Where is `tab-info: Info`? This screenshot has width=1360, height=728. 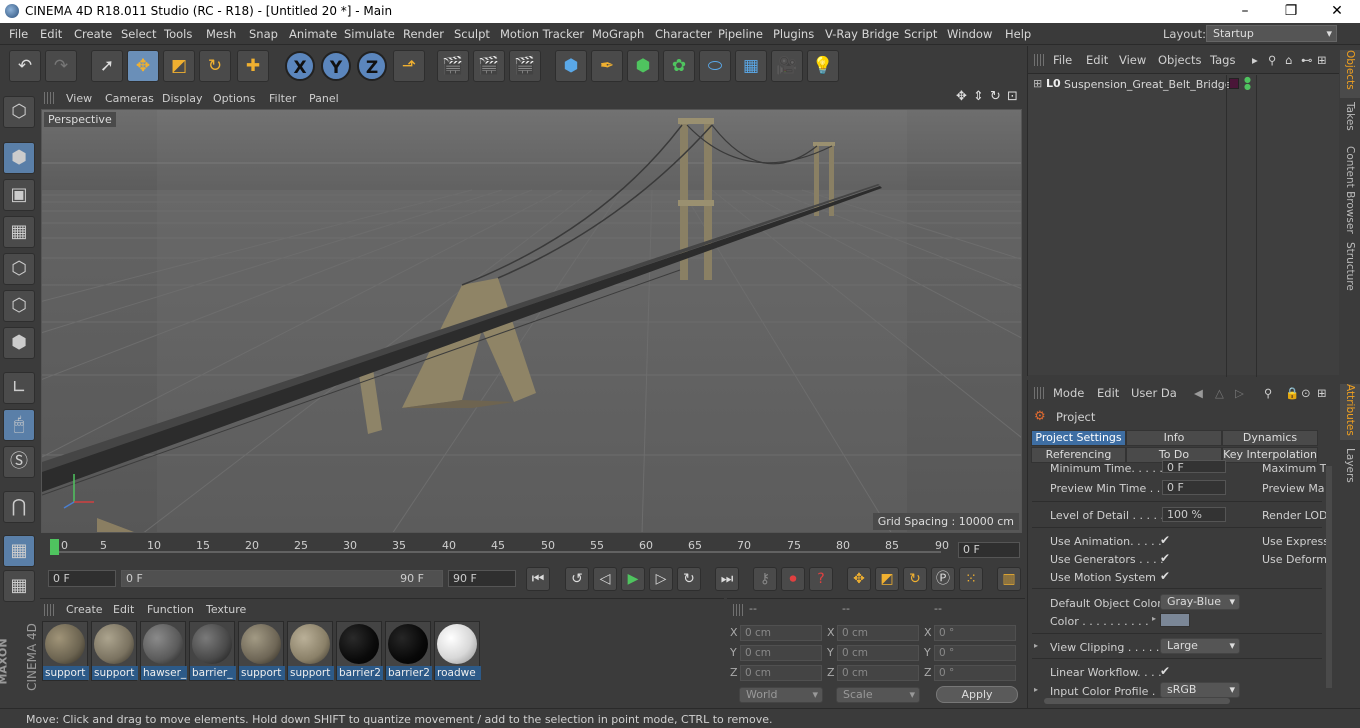 tab-info: Info is located at coordinates (1174, 438).